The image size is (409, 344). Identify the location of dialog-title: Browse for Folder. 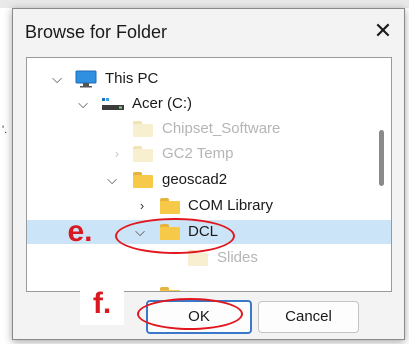
(96, 32).